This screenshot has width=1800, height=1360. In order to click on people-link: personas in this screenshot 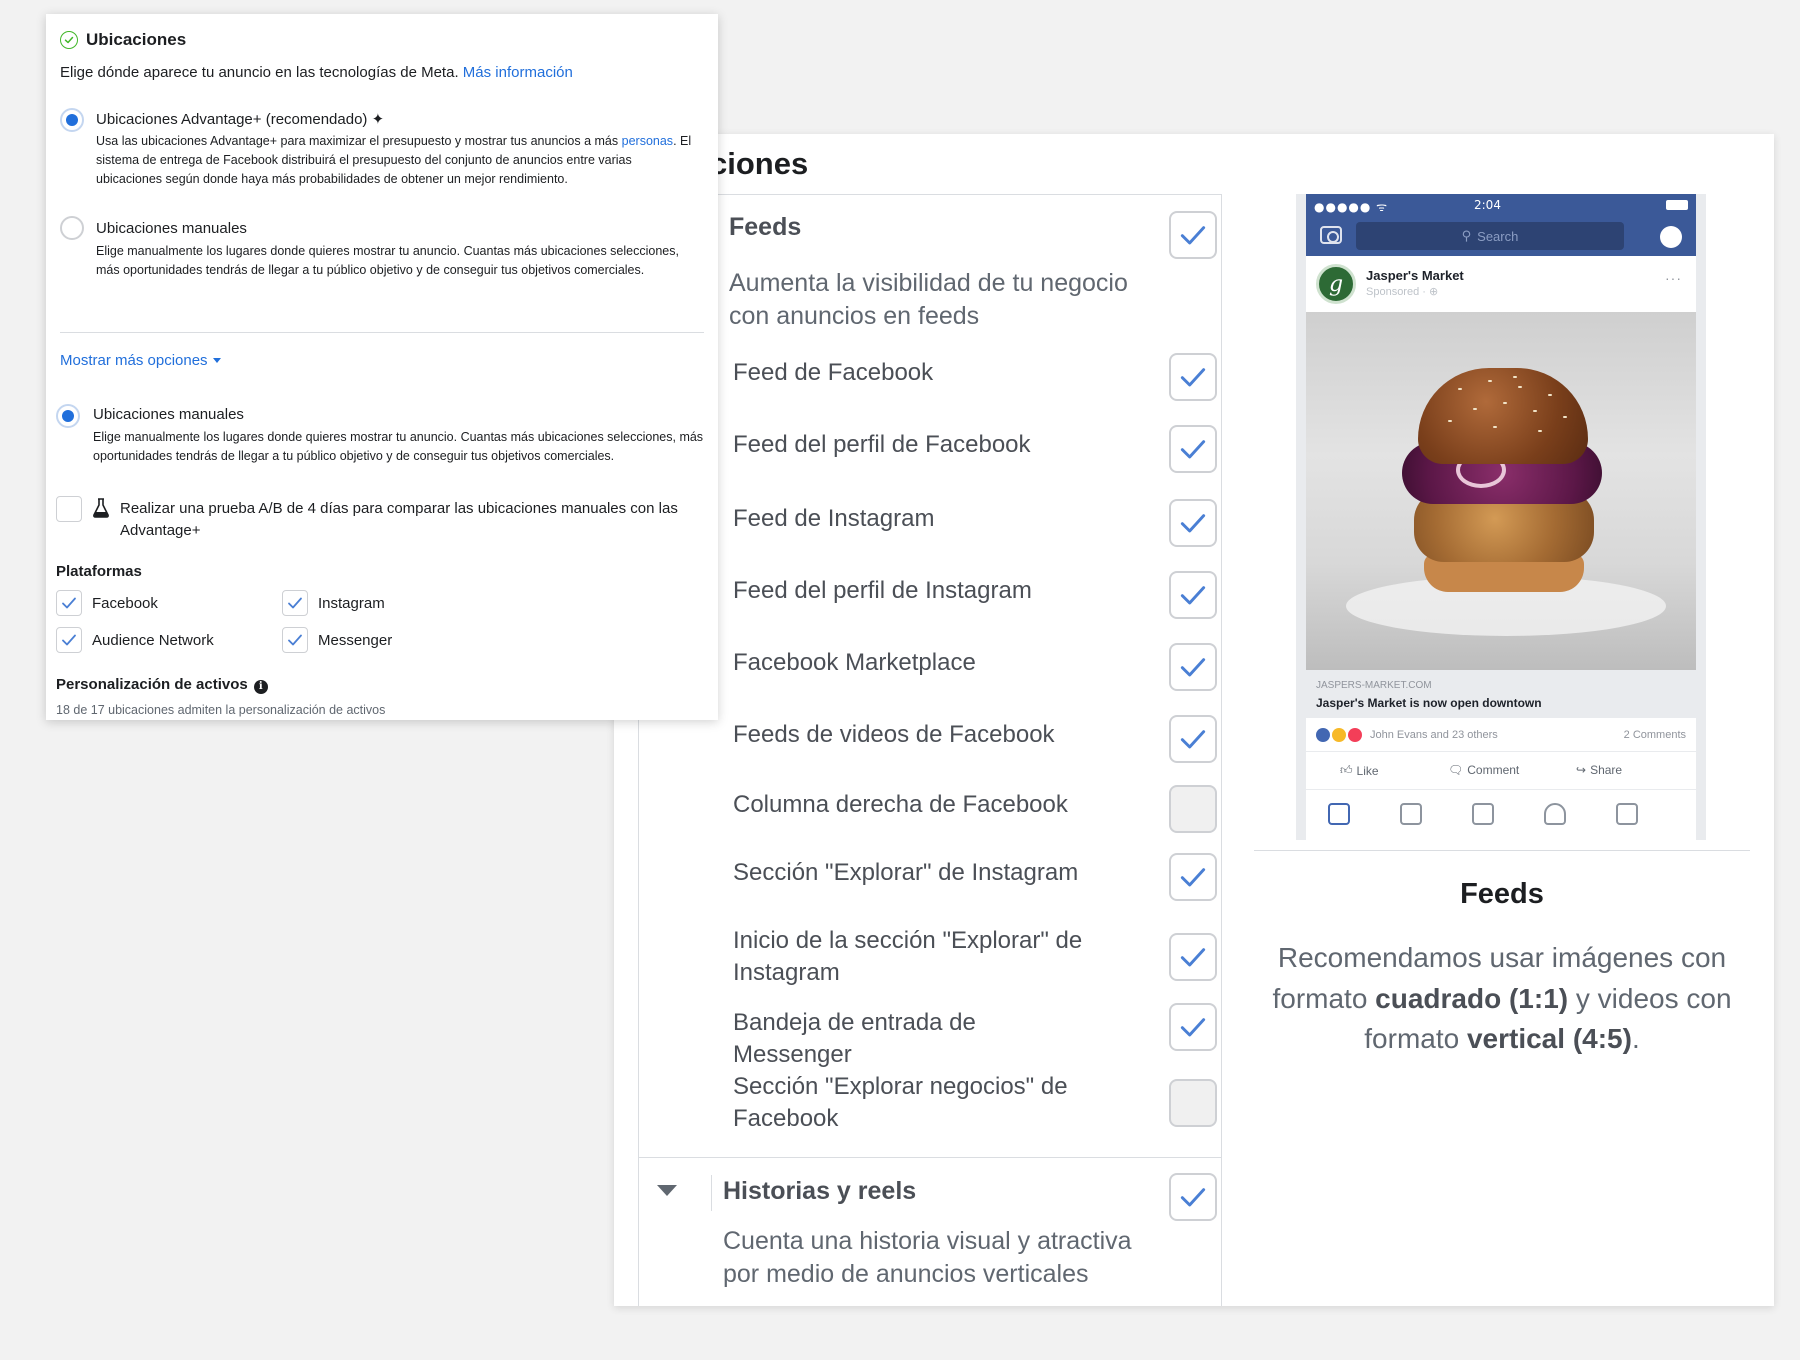, I will do `click(647, 141)`.